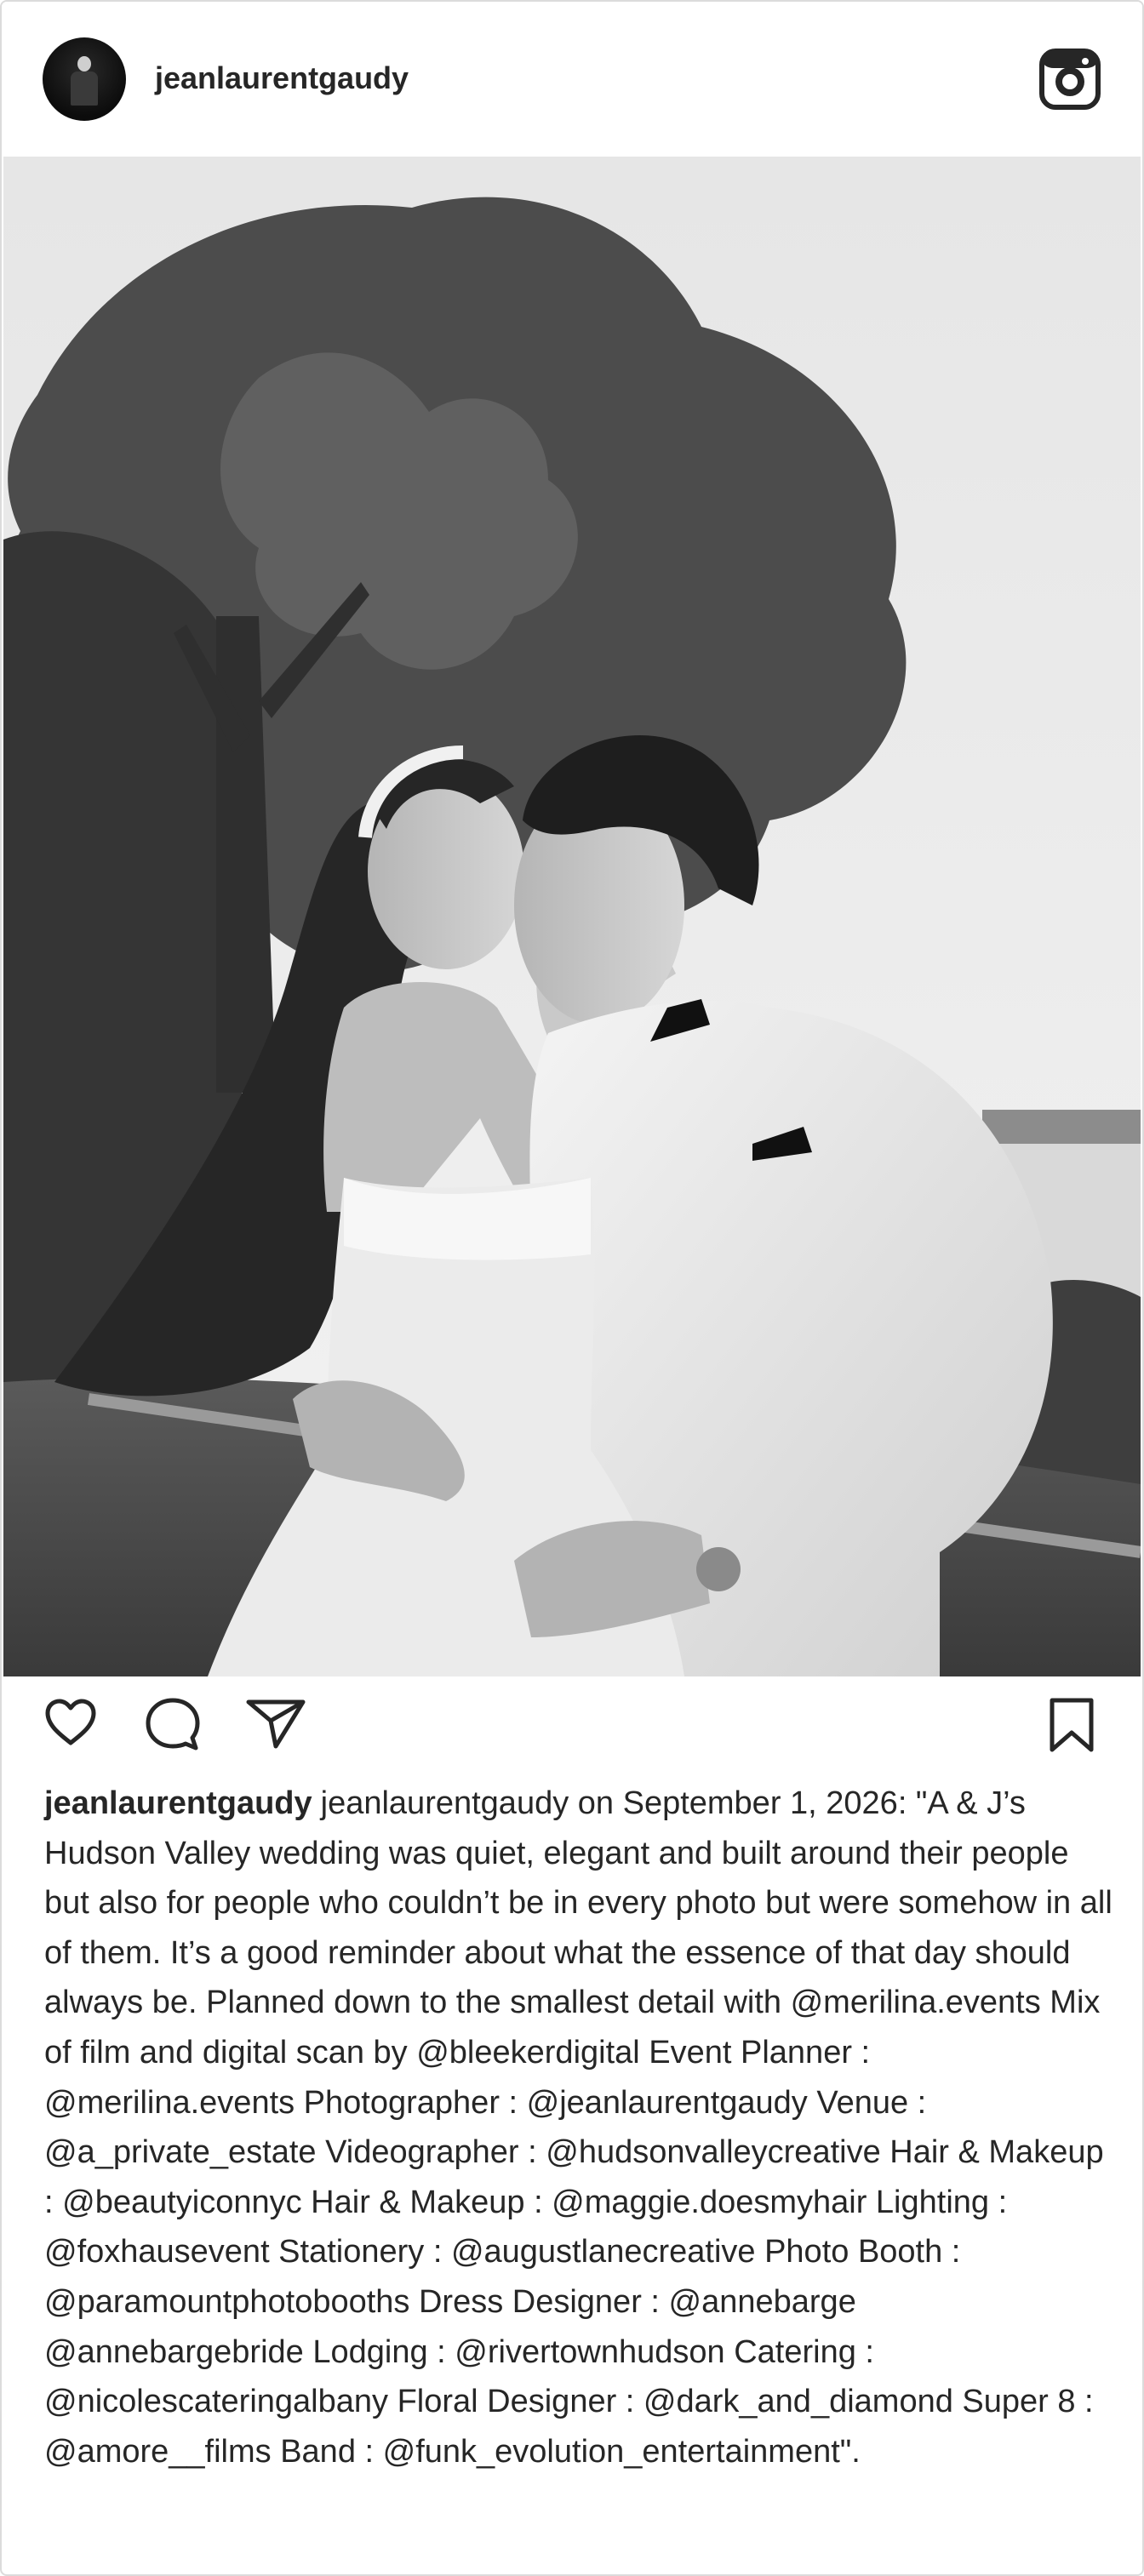 This screenshot has width=1144, height=2576. What do you see at coordinates (173, 1724) in the screenshot?
I see `speech-bubble-icon` at bounding box center [173, 1724].